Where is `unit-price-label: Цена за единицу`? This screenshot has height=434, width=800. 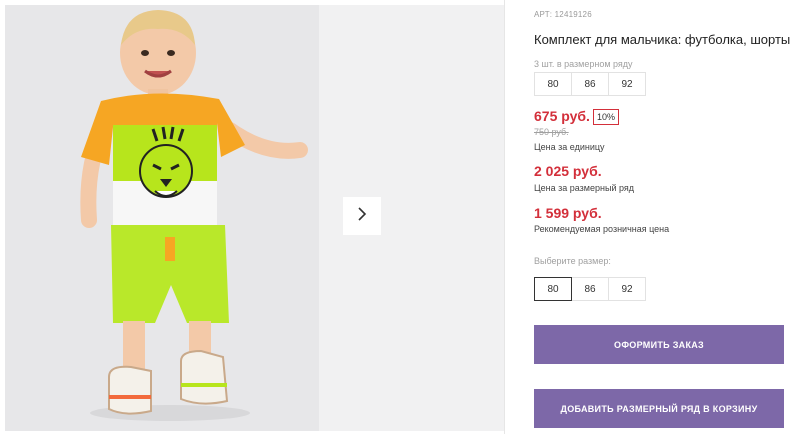 unit-price-label: Цена за единицу is located at coordinates (569, 147).